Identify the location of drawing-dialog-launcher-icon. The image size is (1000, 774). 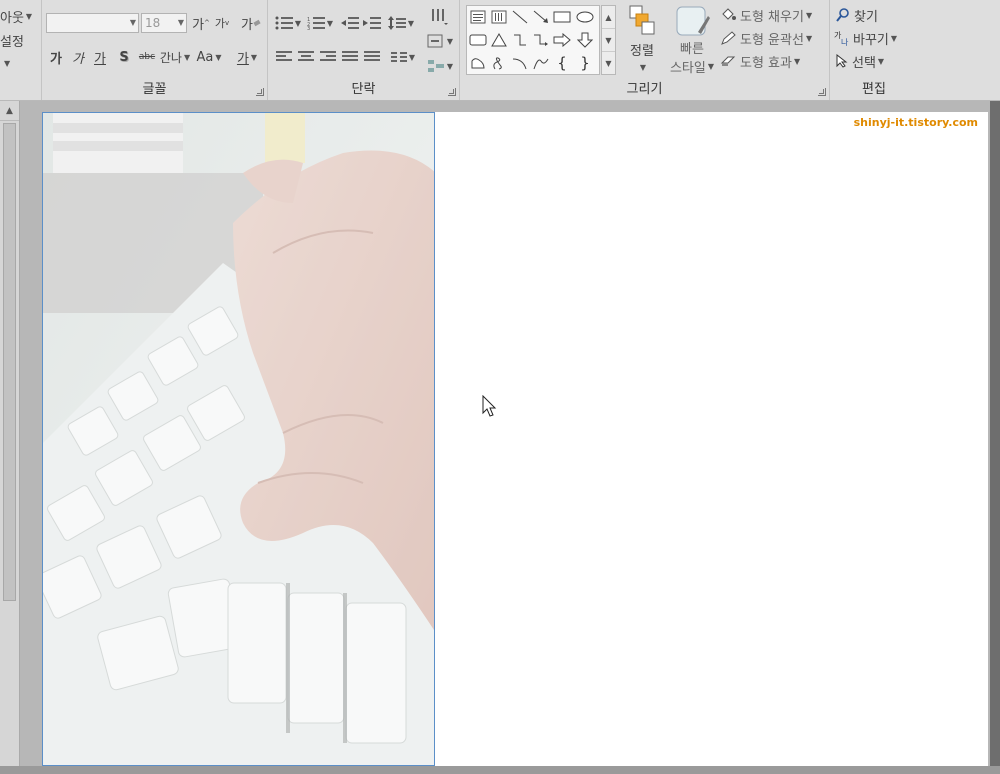
(822, 92).